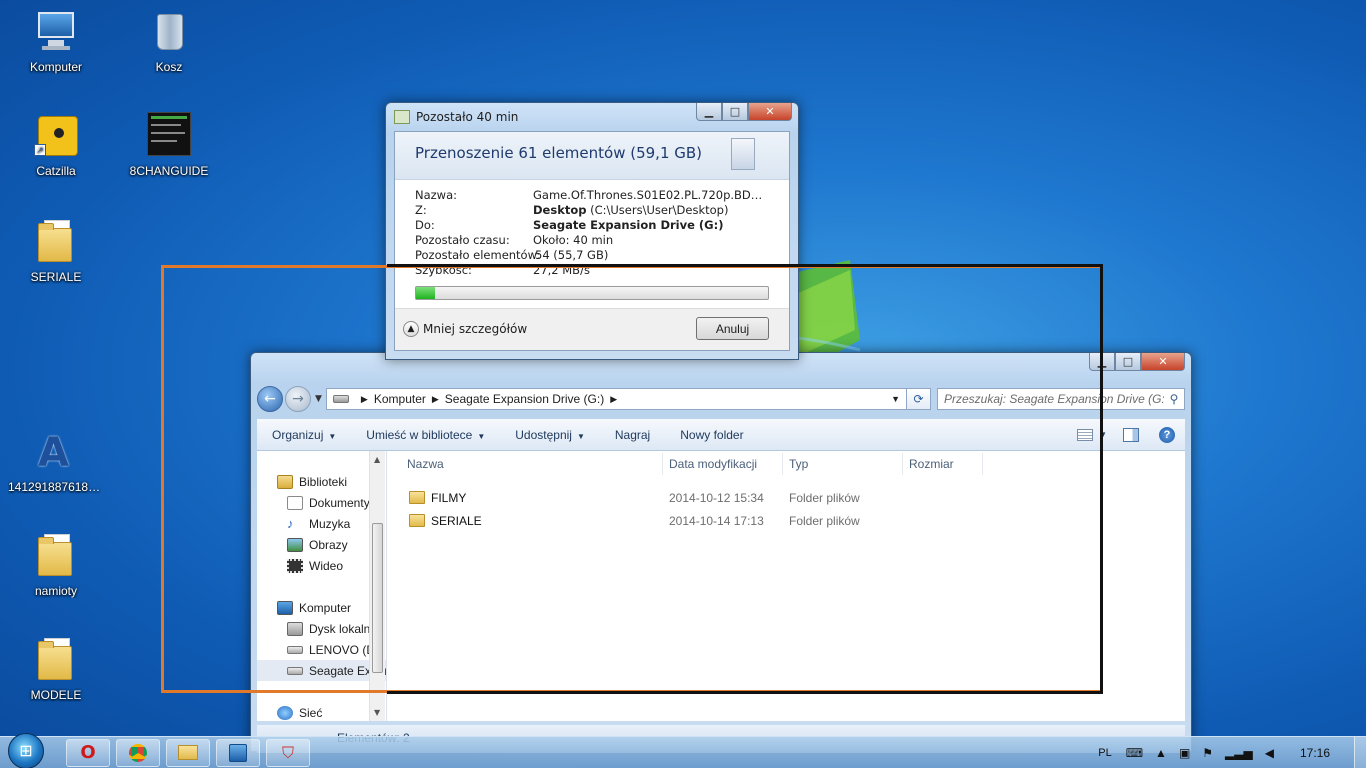 This screenshot has width=1366, height=768. I want to click on taskbar-opera: O, so click(88, 752).